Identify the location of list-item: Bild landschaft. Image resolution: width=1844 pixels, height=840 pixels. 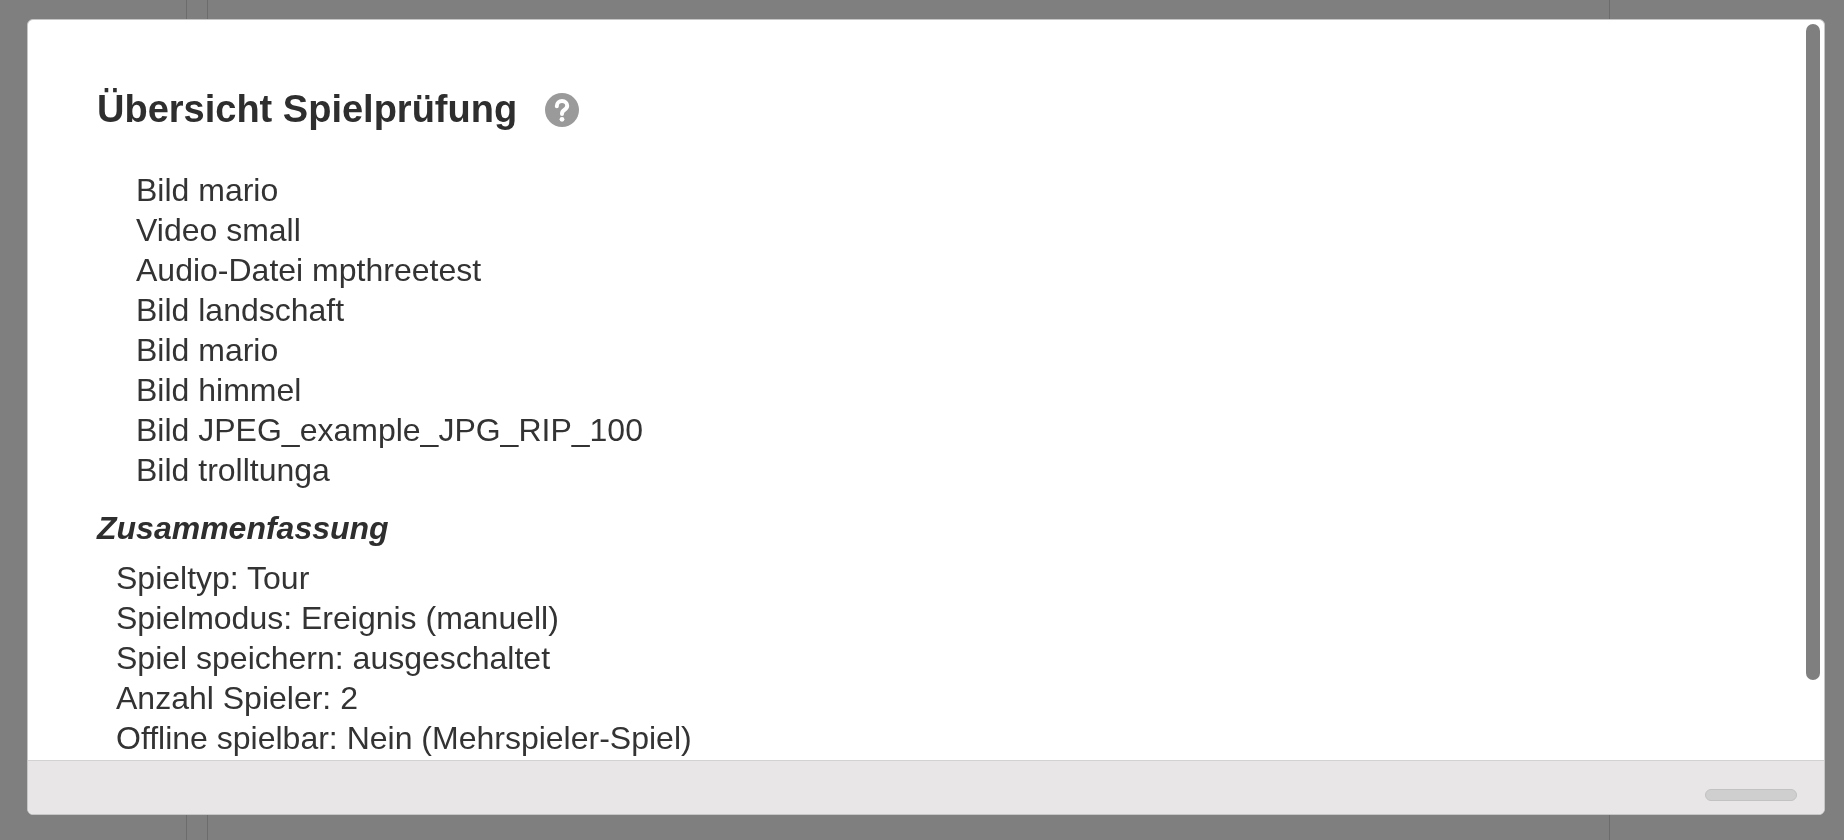
(240, 310).